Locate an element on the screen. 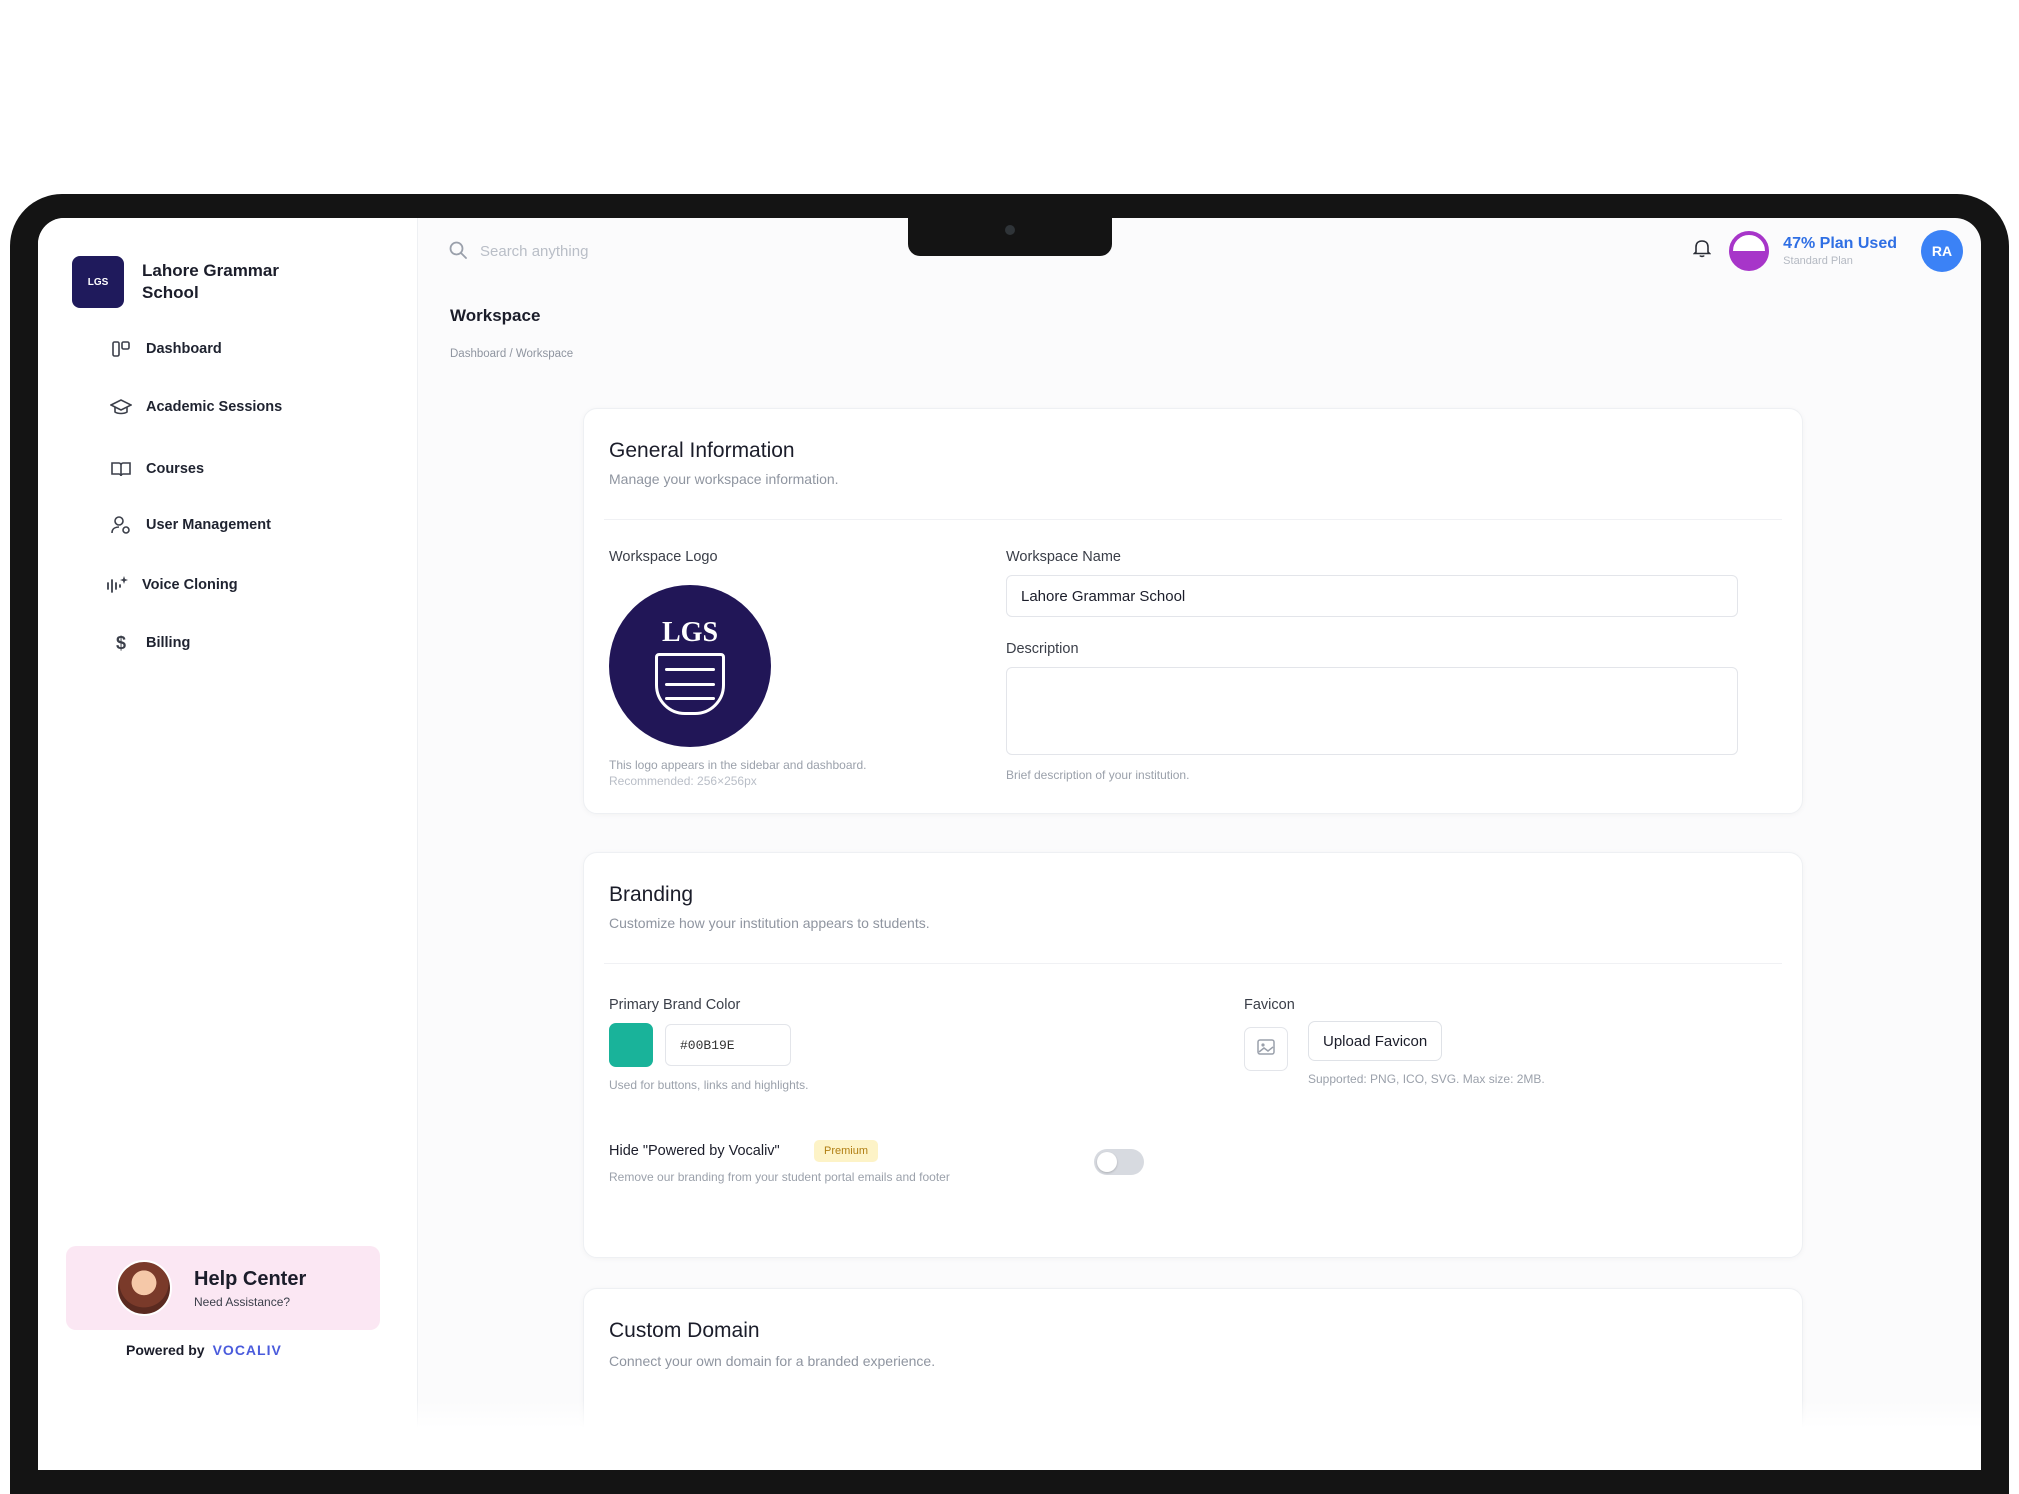 The height and width of the screenshot is (1494, 2019). plan-usage: 47% Plan Used Standard Plan is located at coordinates (1840, 251).